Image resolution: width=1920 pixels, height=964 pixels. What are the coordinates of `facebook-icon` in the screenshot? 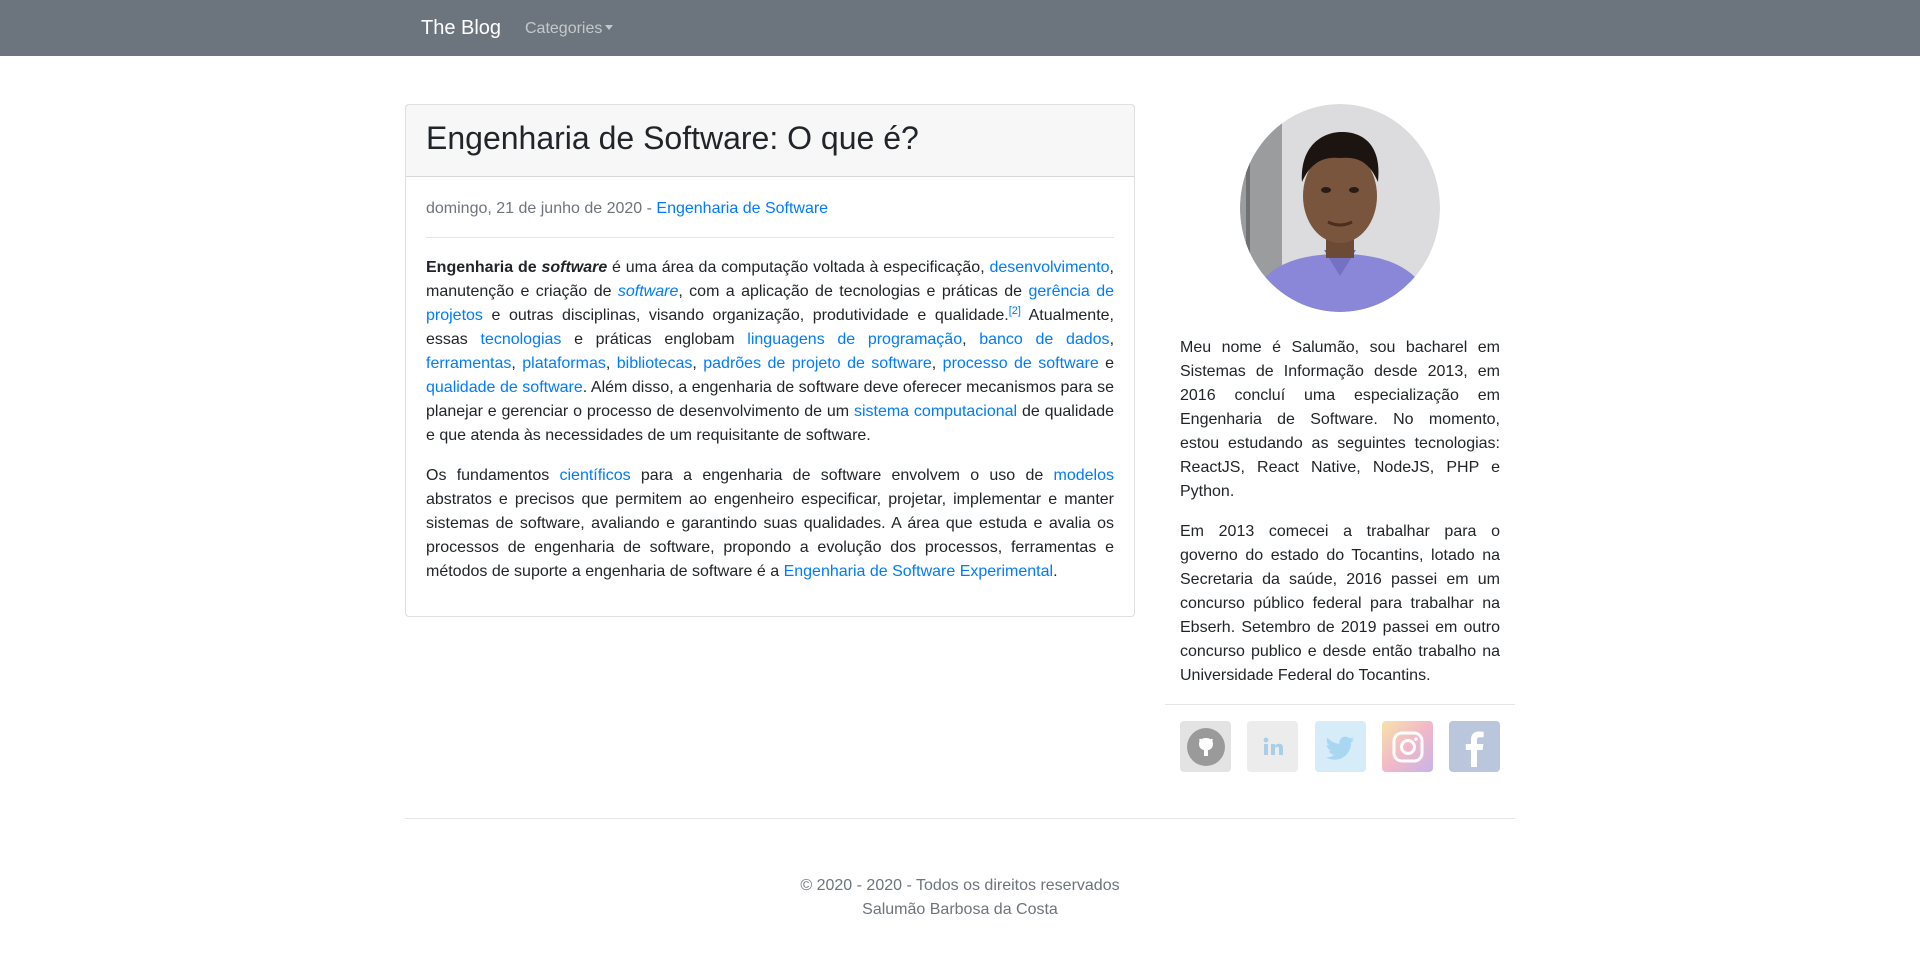 It's located at (1474, 749).